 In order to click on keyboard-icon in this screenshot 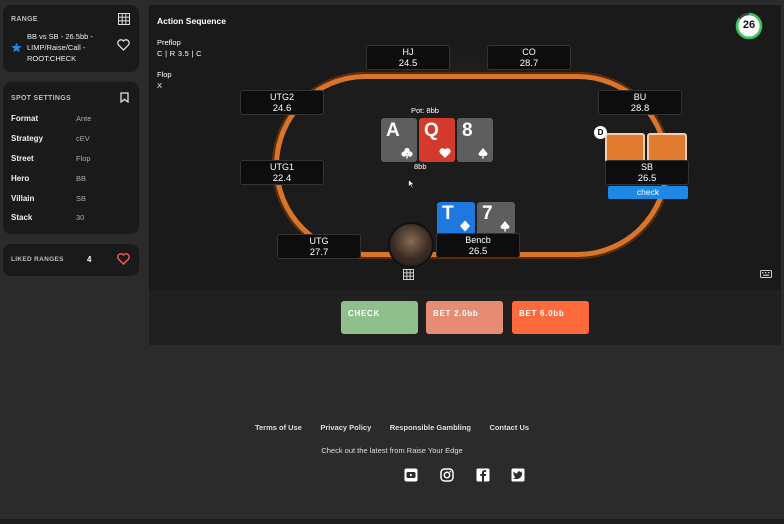, I will do `click(766, 274)`.